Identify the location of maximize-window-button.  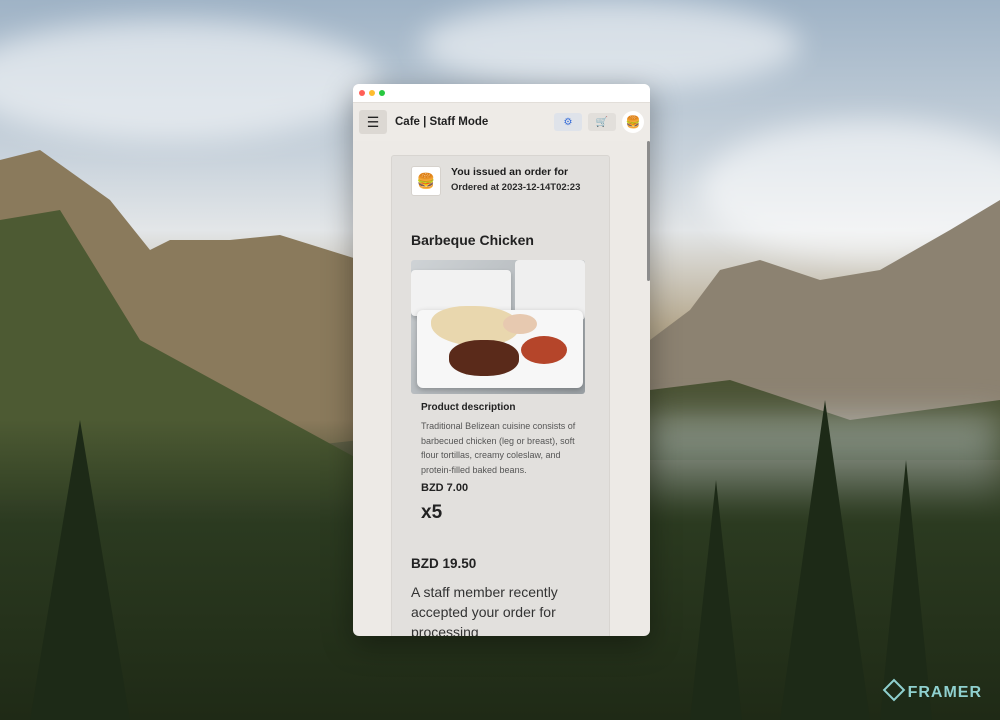
(382, 93).